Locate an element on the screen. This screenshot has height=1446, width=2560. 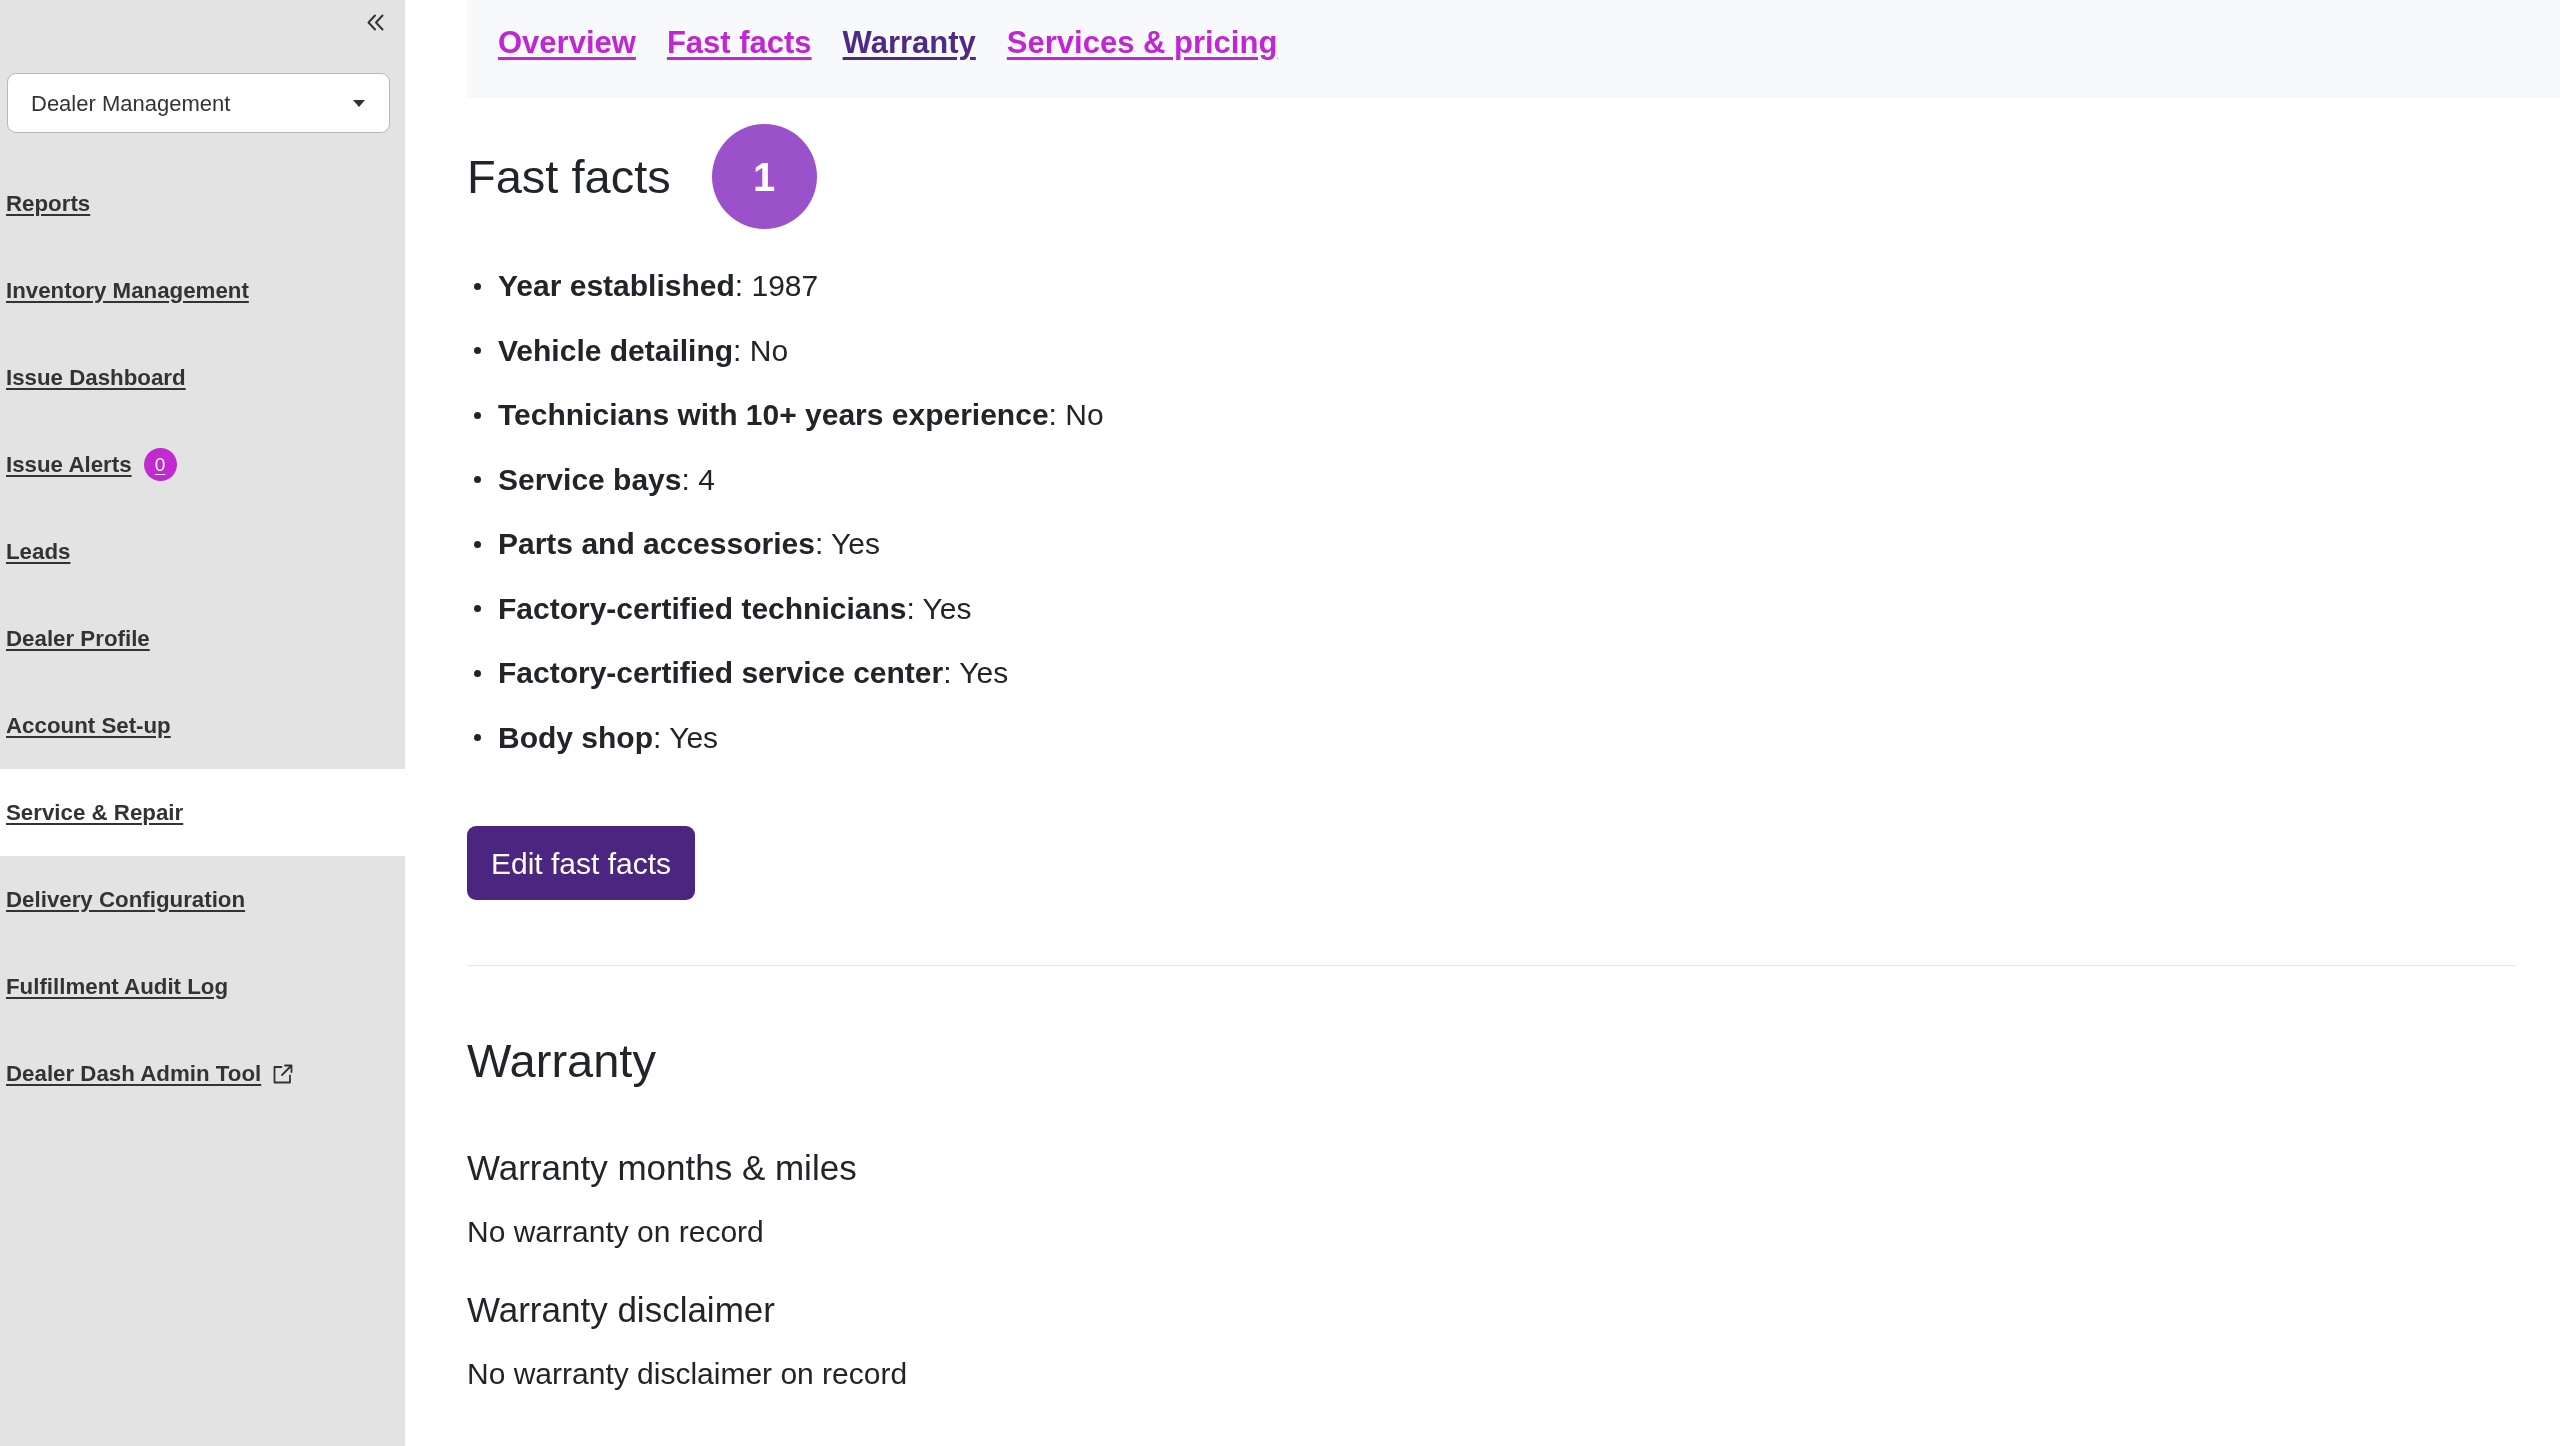
caret-down-icon is located at coordinates (359, 103).